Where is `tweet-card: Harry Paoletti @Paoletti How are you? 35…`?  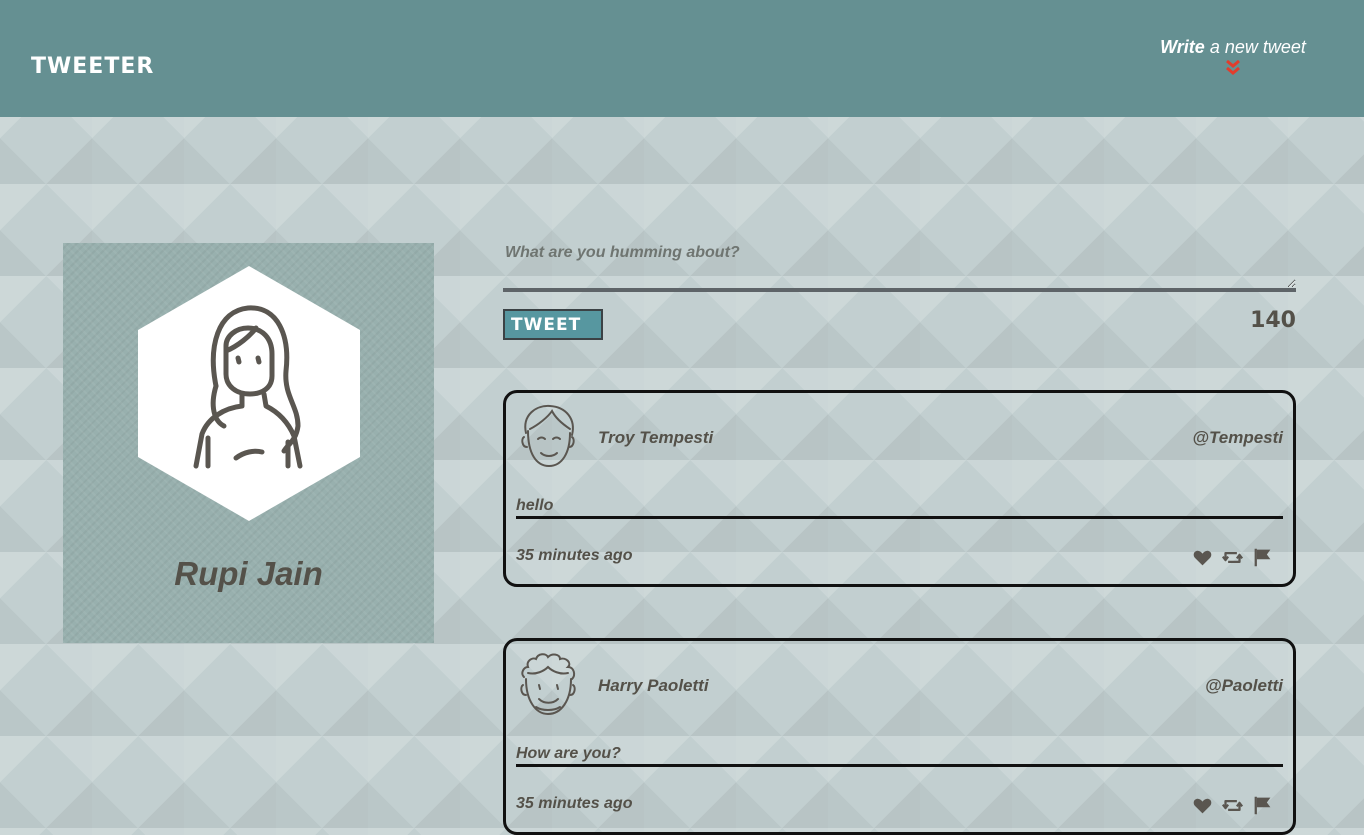
tweet-card: Harry Paoletti @Paoletti How are you? 35… is located at coordinates (899, 736).